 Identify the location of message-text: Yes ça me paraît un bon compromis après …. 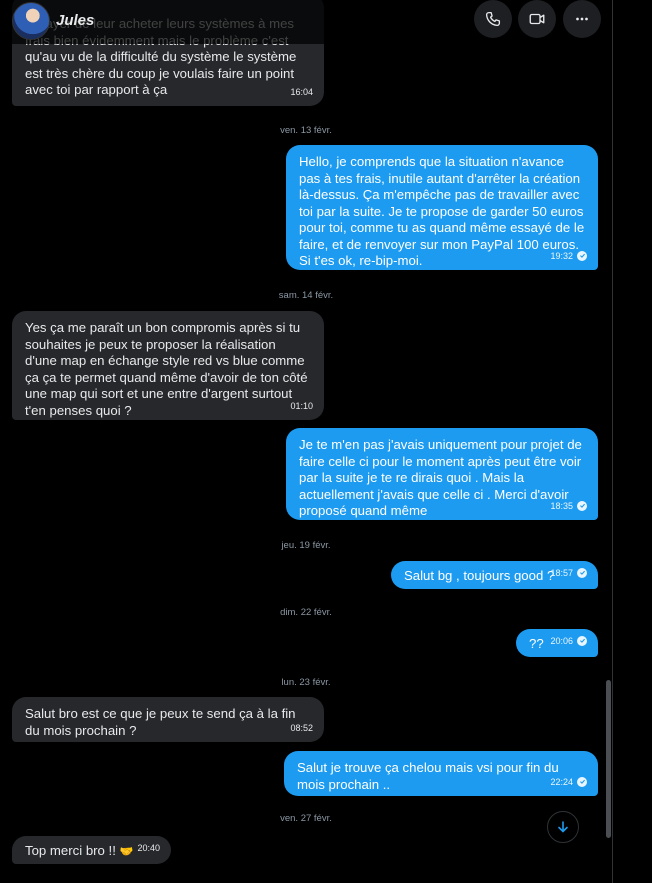
(166, 369).